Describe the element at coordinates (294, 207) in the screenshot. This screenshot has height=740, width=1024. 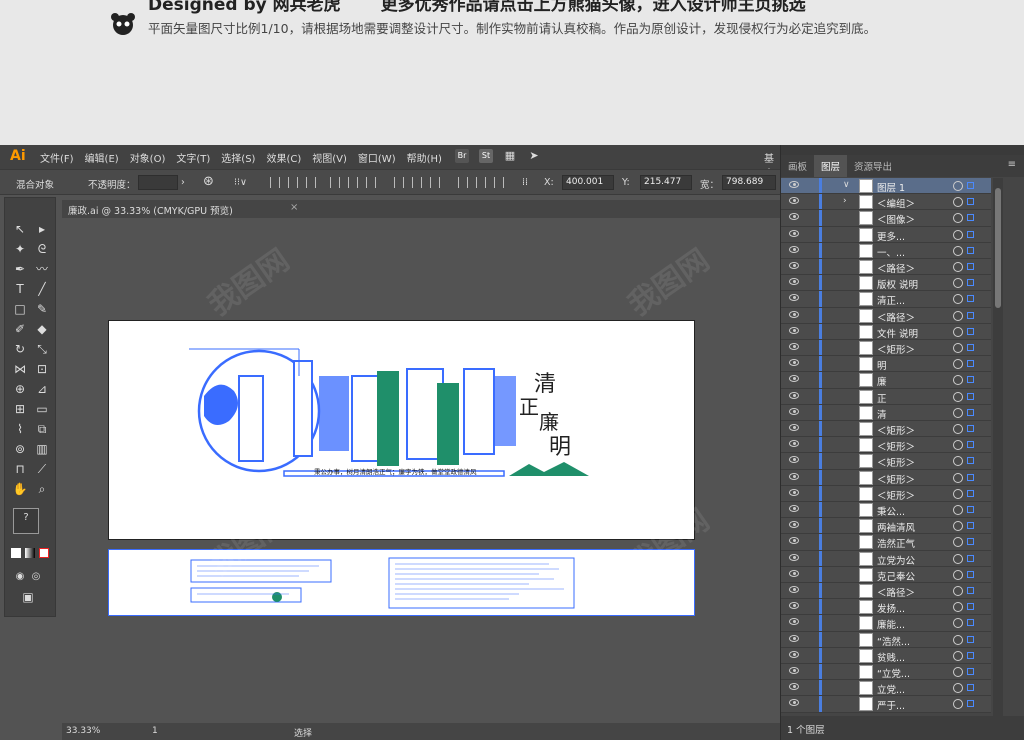
I see `close-tab-icon: ×` at that location.